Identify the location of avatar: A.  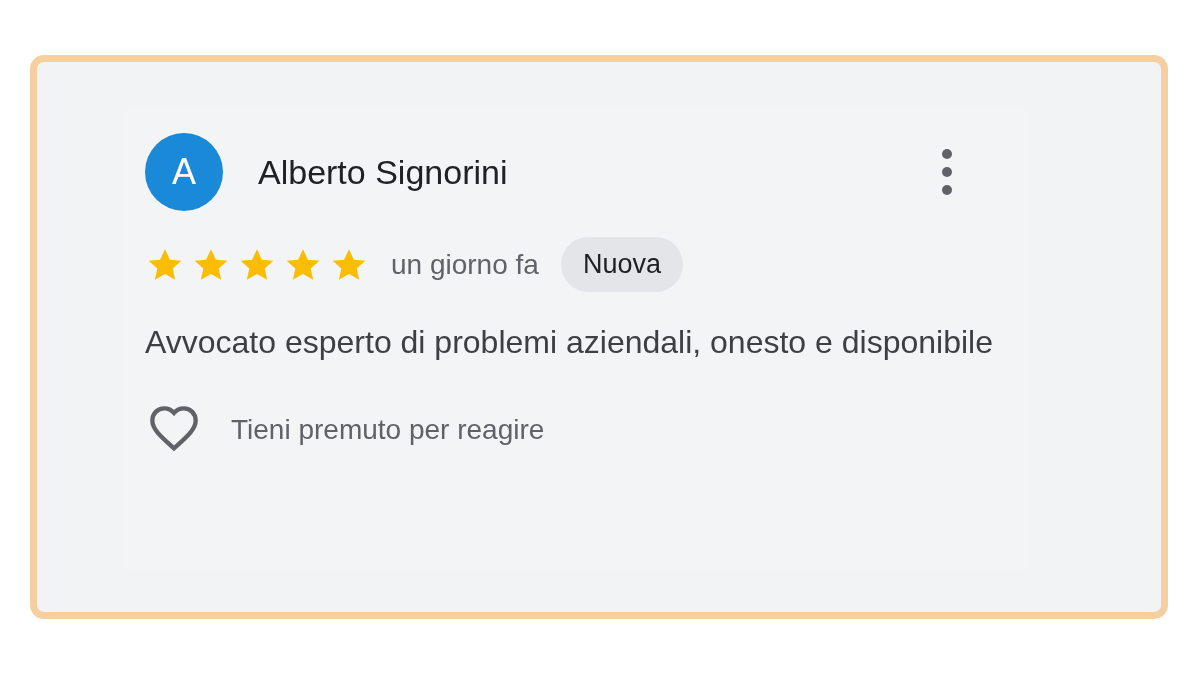
(184, 172).